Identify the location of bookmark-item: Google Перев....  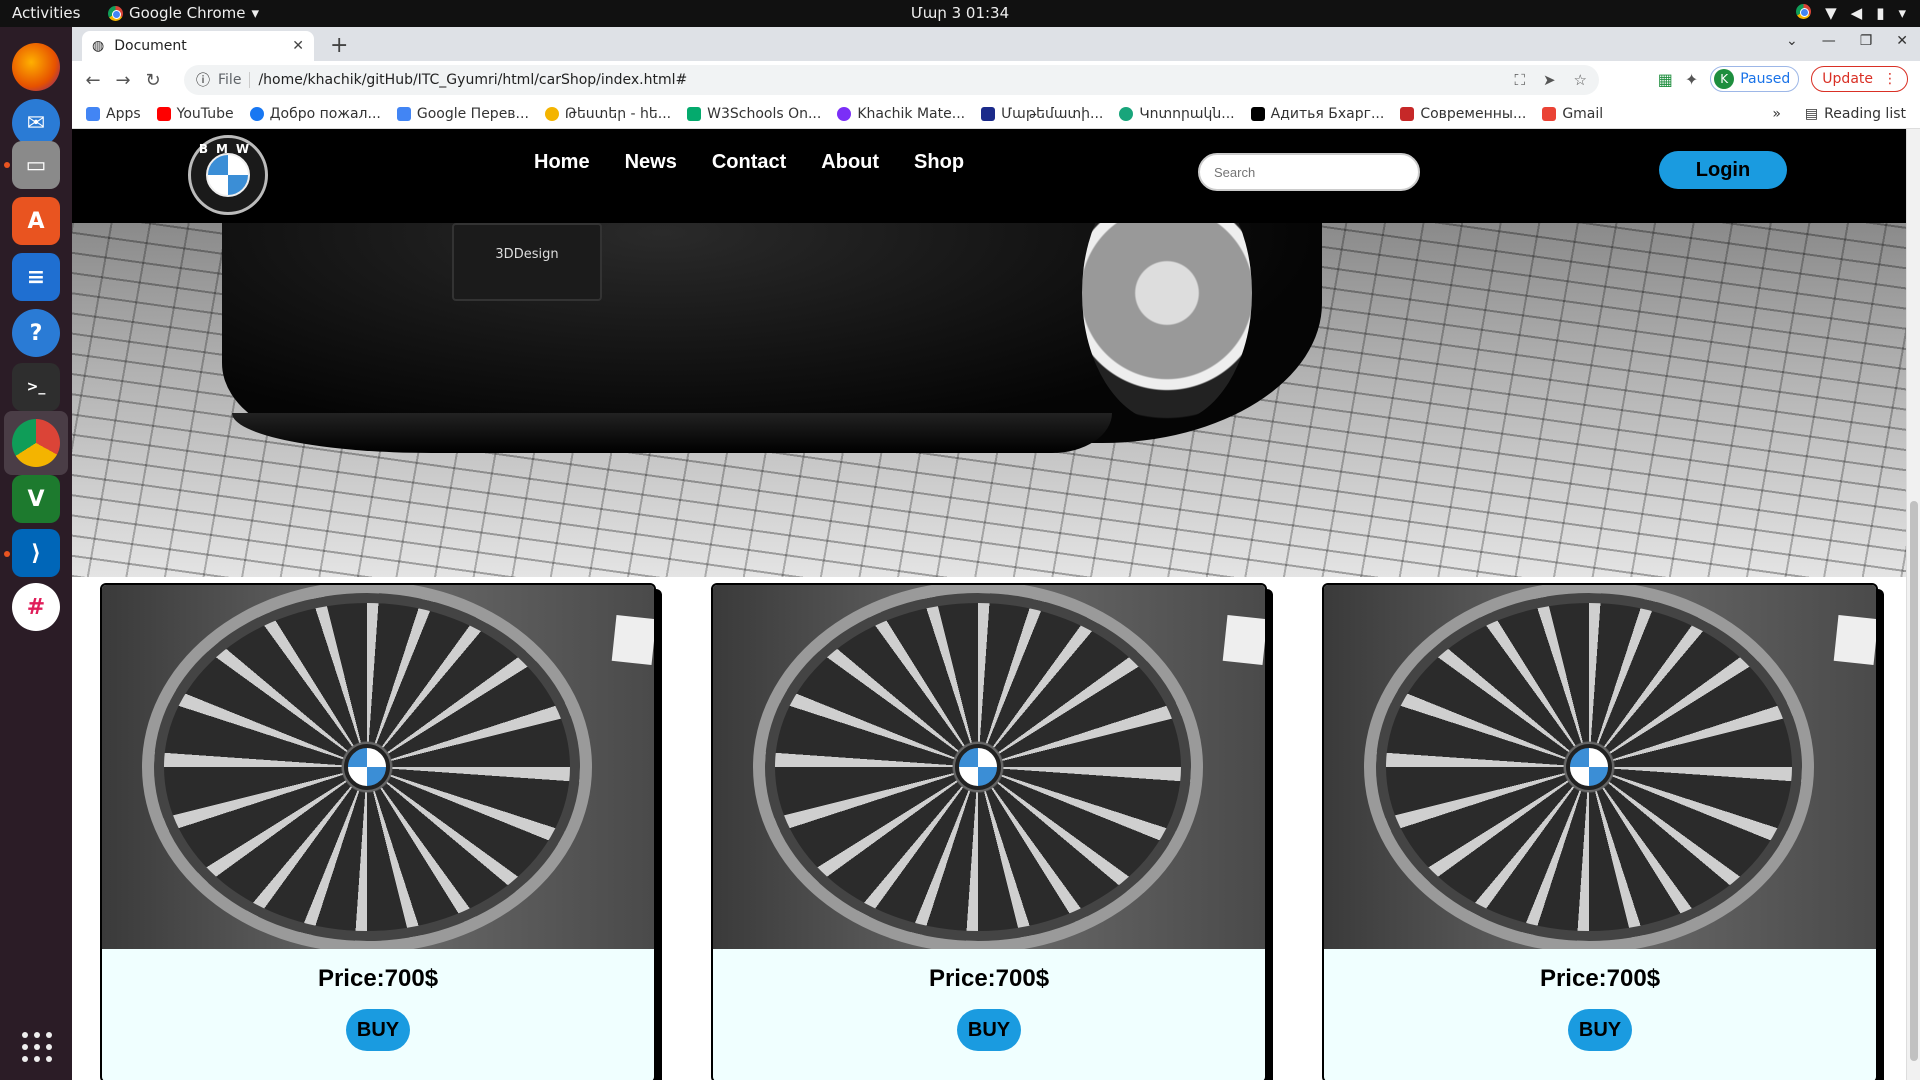
(462, 114).